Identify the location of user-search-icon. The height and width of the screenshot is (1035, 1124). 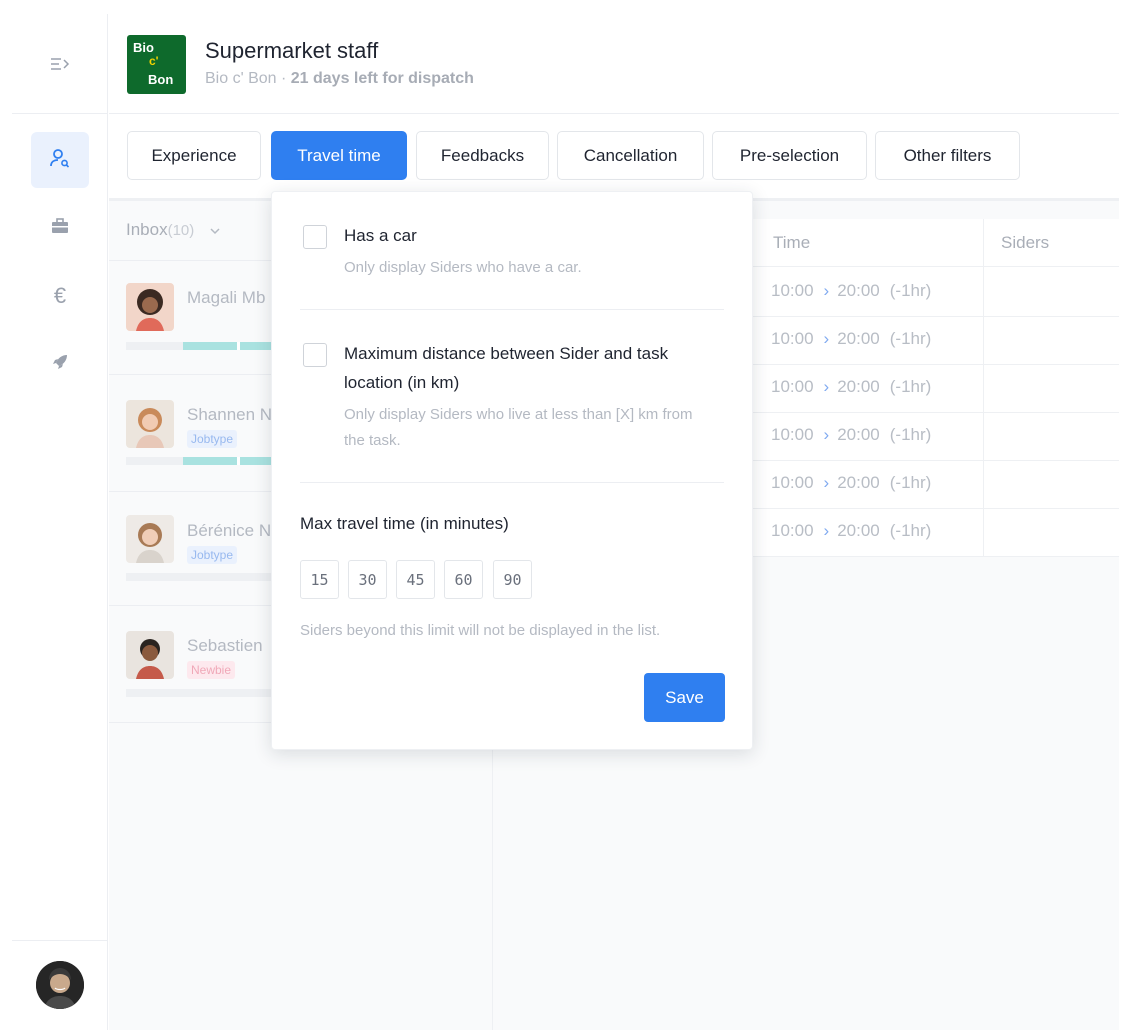
(60, 160).